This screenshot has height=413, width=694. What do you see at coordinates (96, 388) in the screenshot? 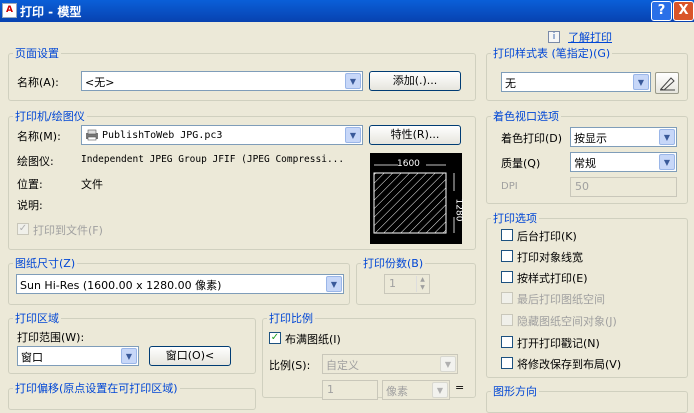
I see `plot-offset-legend: 打印偏移(原点设置在可打印区域)` at bounding box center [96, 388].